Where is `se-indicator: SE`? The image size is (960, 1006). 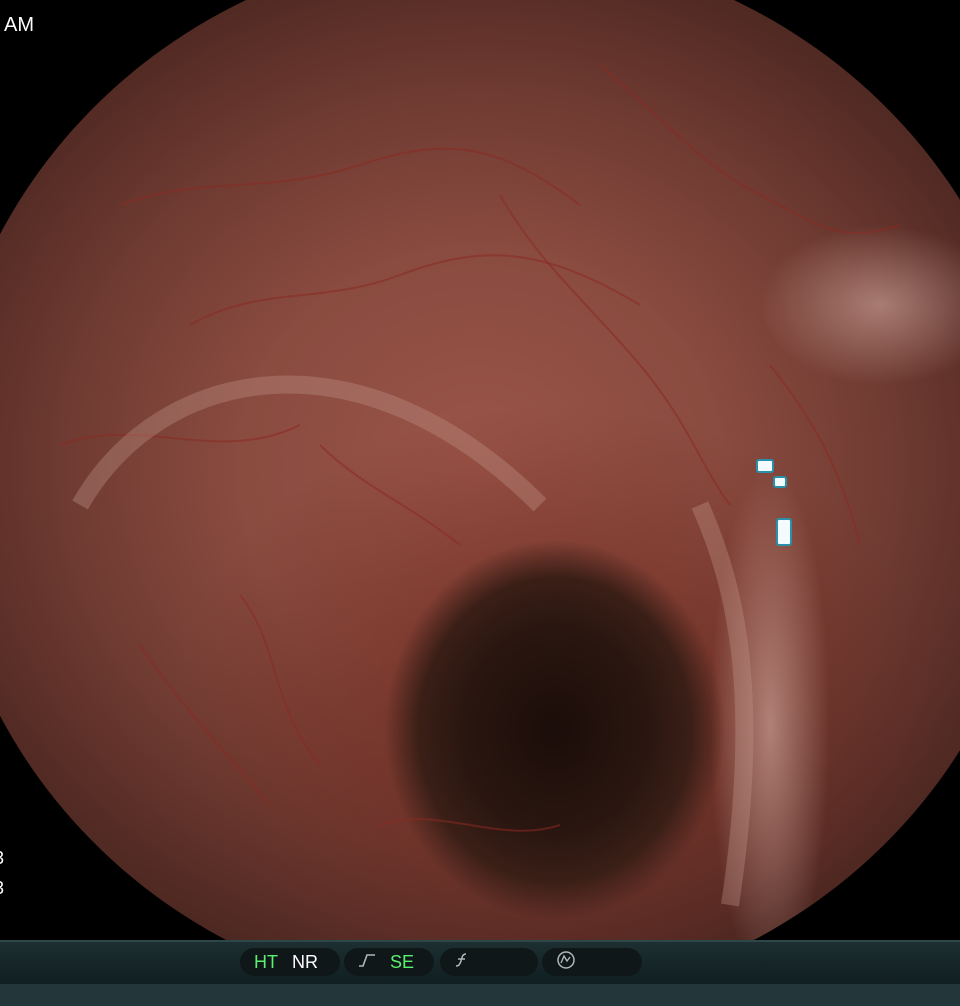 se-indicator: SE is located at coordinates (389, 962).